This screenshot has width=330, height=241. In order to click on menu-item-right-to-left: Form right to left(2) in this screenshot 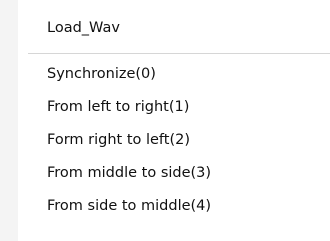, I will do `click(118, 140)`.